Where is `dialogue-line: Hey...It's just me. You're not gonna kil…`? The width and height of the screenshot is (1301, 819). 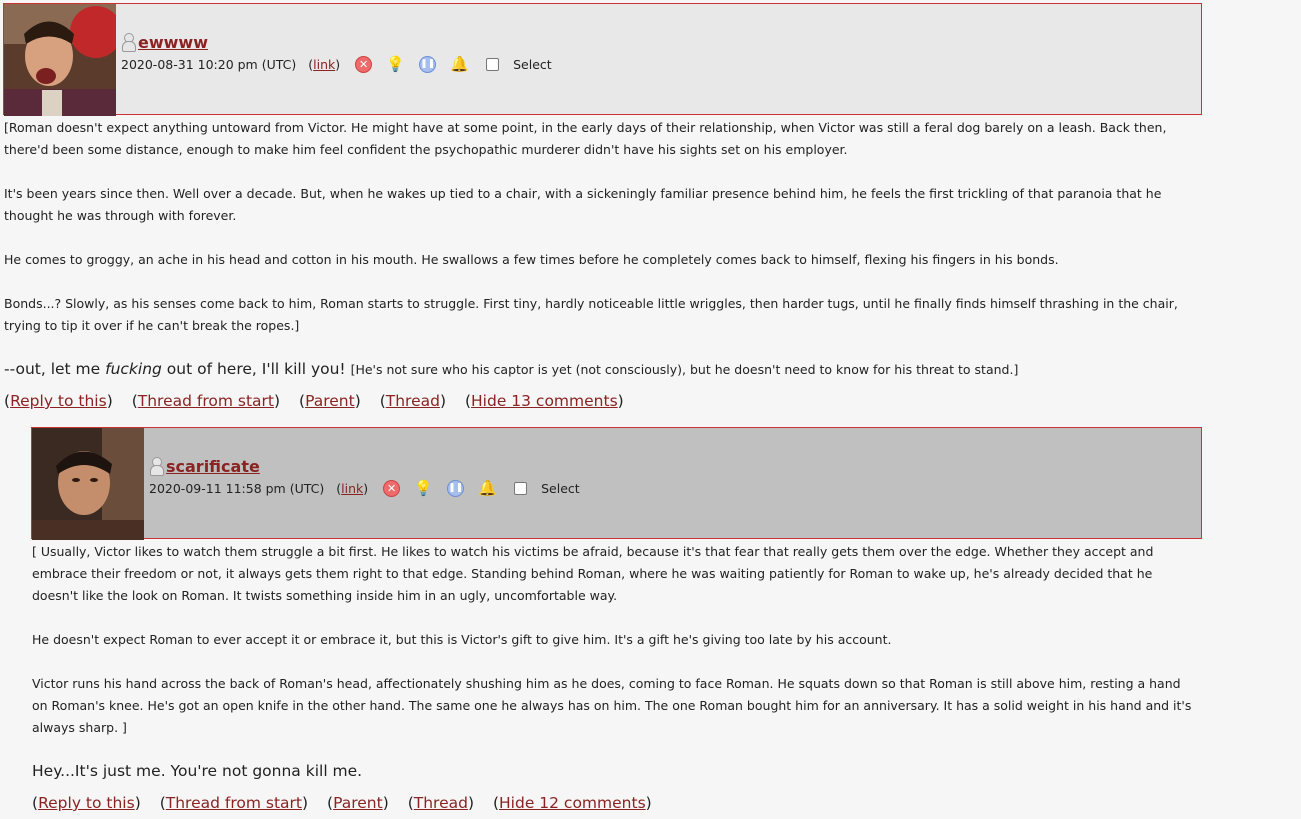
dialogue-line: Hey...It's just me. You're not gonna kil… is located at coordinates (197, 771).